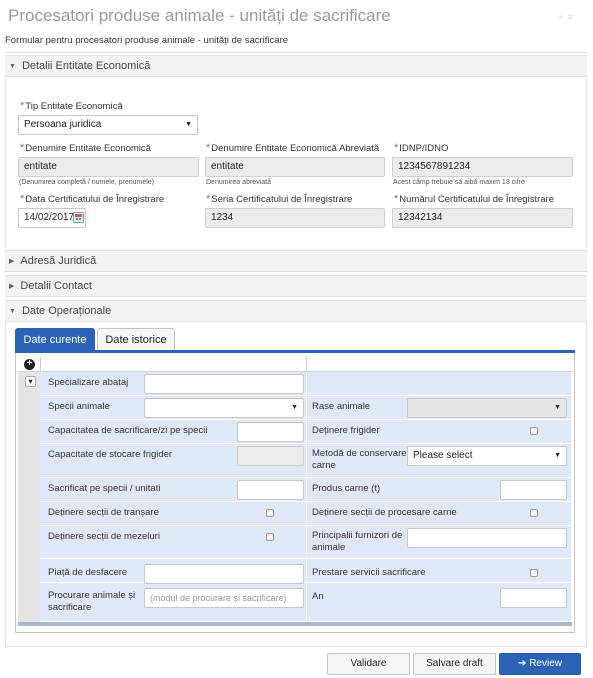 The height and width of the screenshot is (678, 593). What do you see at coordinates (87, 182) in the screenshot?
I see `denumire-hint: (Denumirea completă / numele, prenumele)` at bounding box center [87, 182].